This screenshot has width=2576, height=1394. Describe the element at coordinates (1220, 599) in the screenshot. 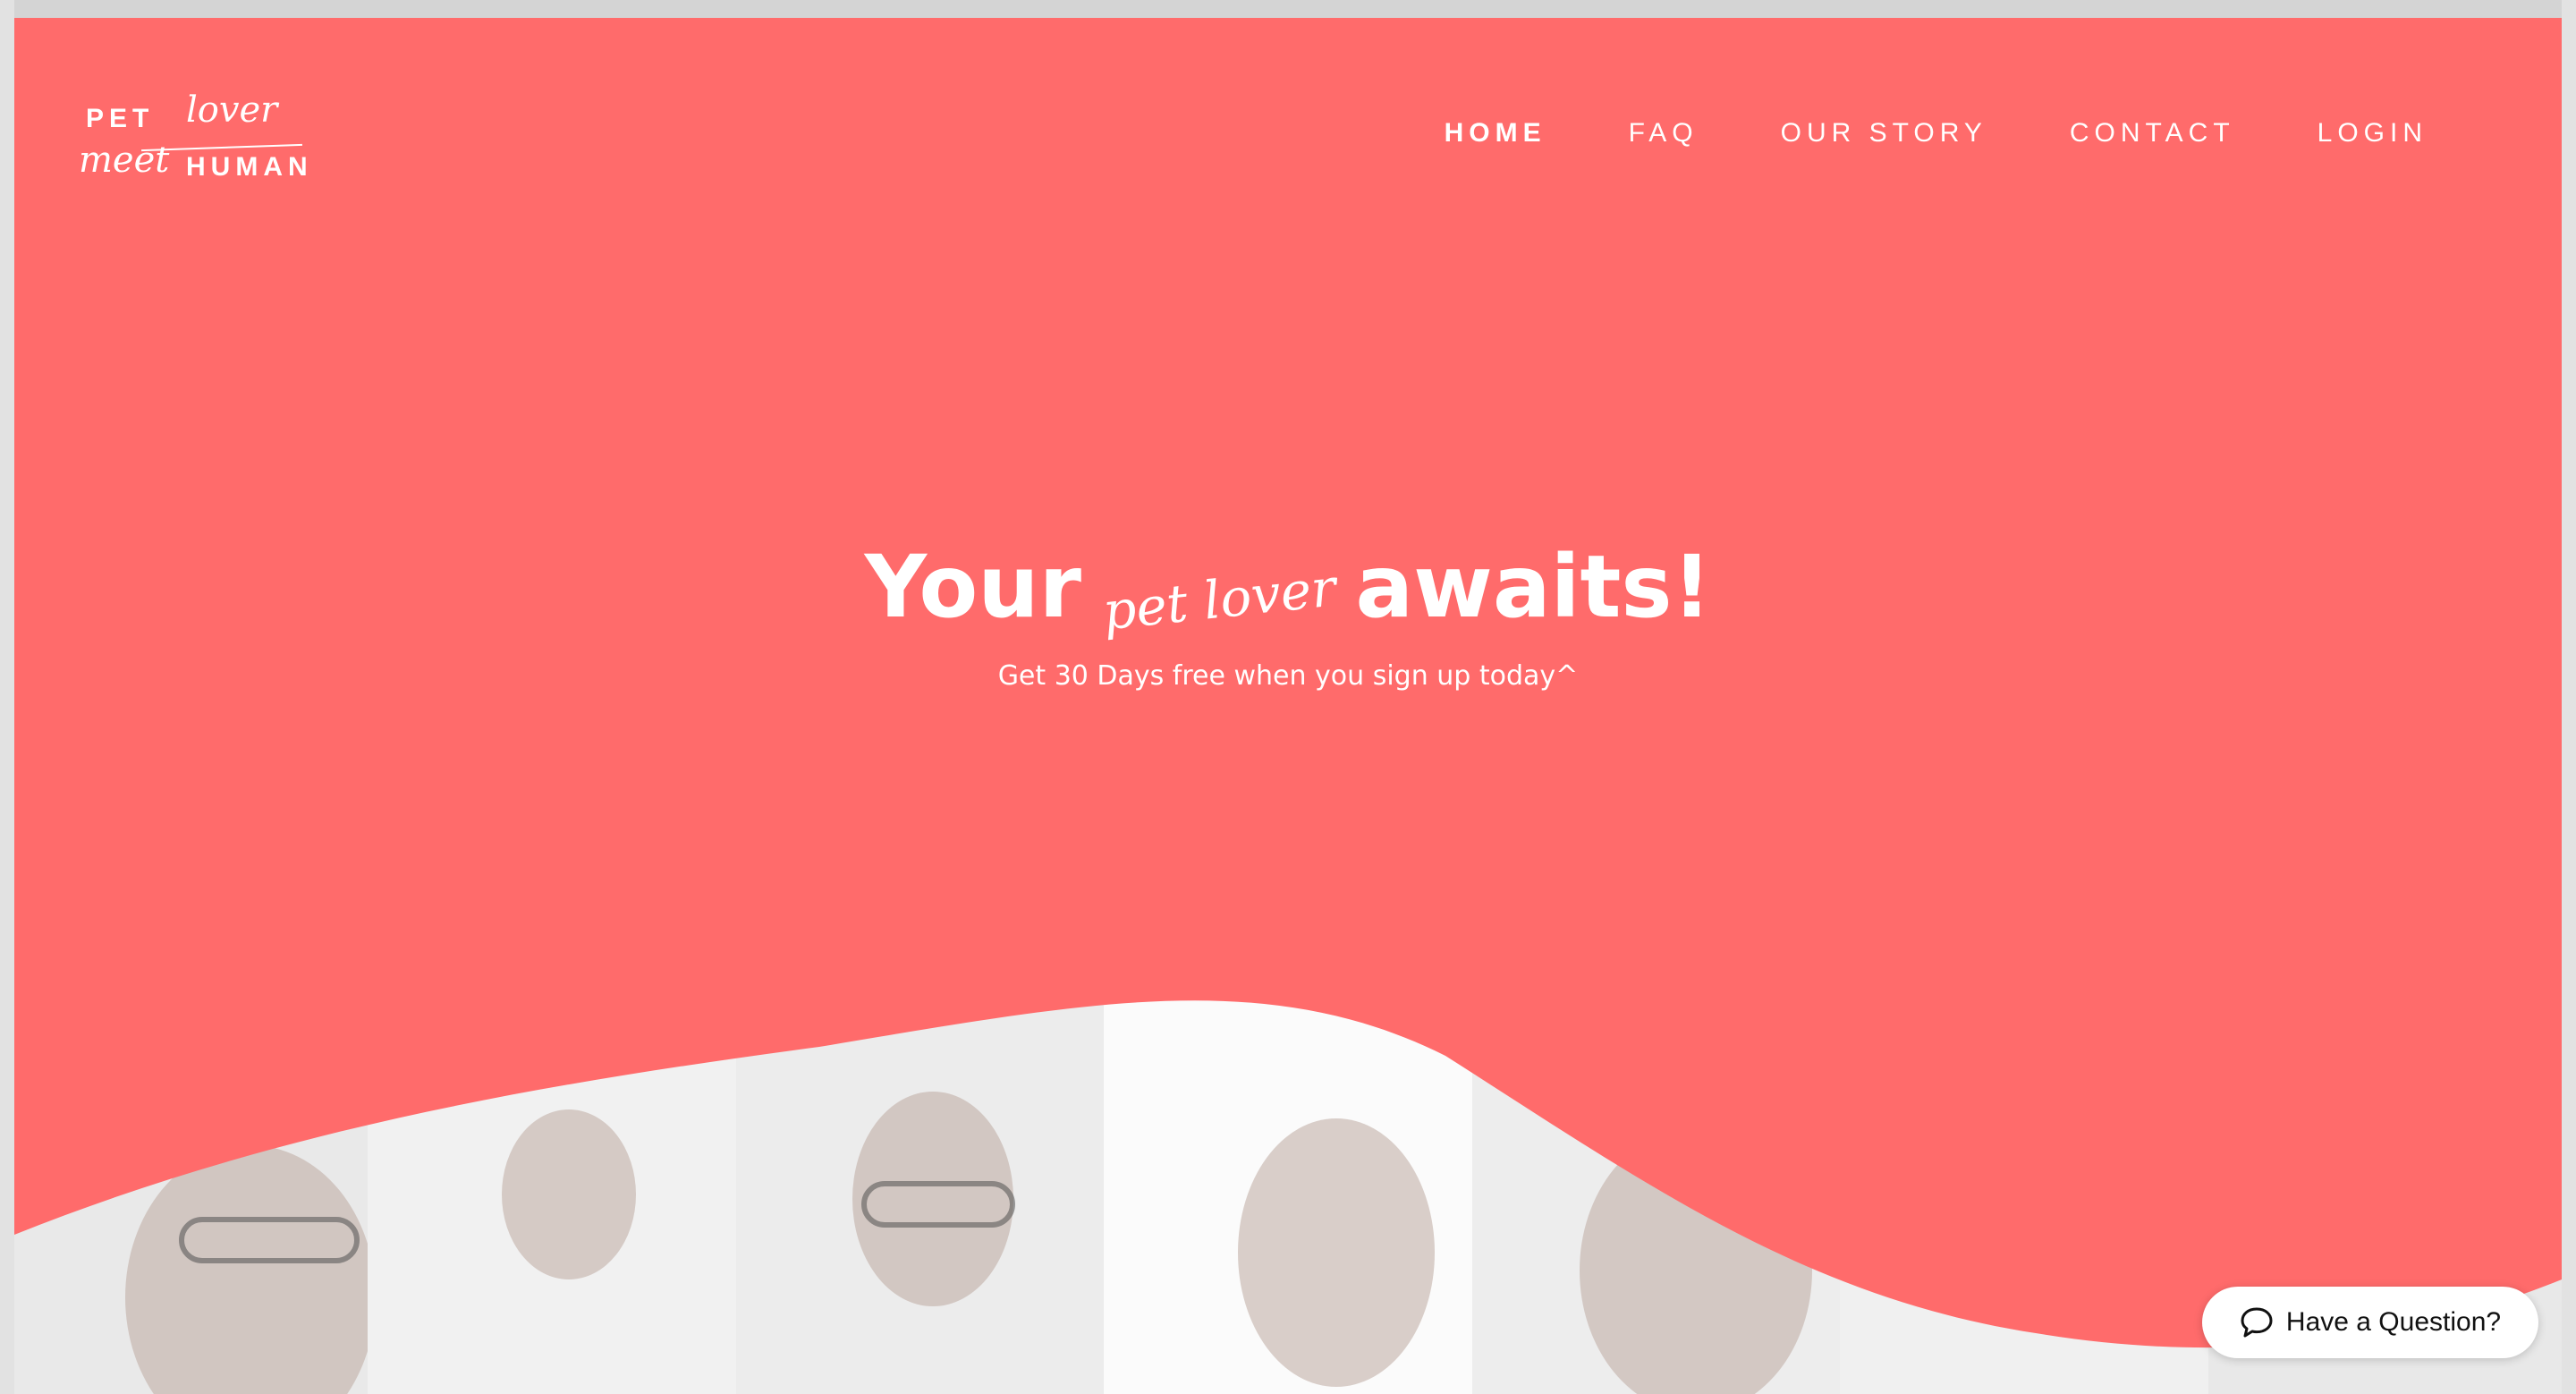

I see `headline-pet-lover: pet lover` at that location.